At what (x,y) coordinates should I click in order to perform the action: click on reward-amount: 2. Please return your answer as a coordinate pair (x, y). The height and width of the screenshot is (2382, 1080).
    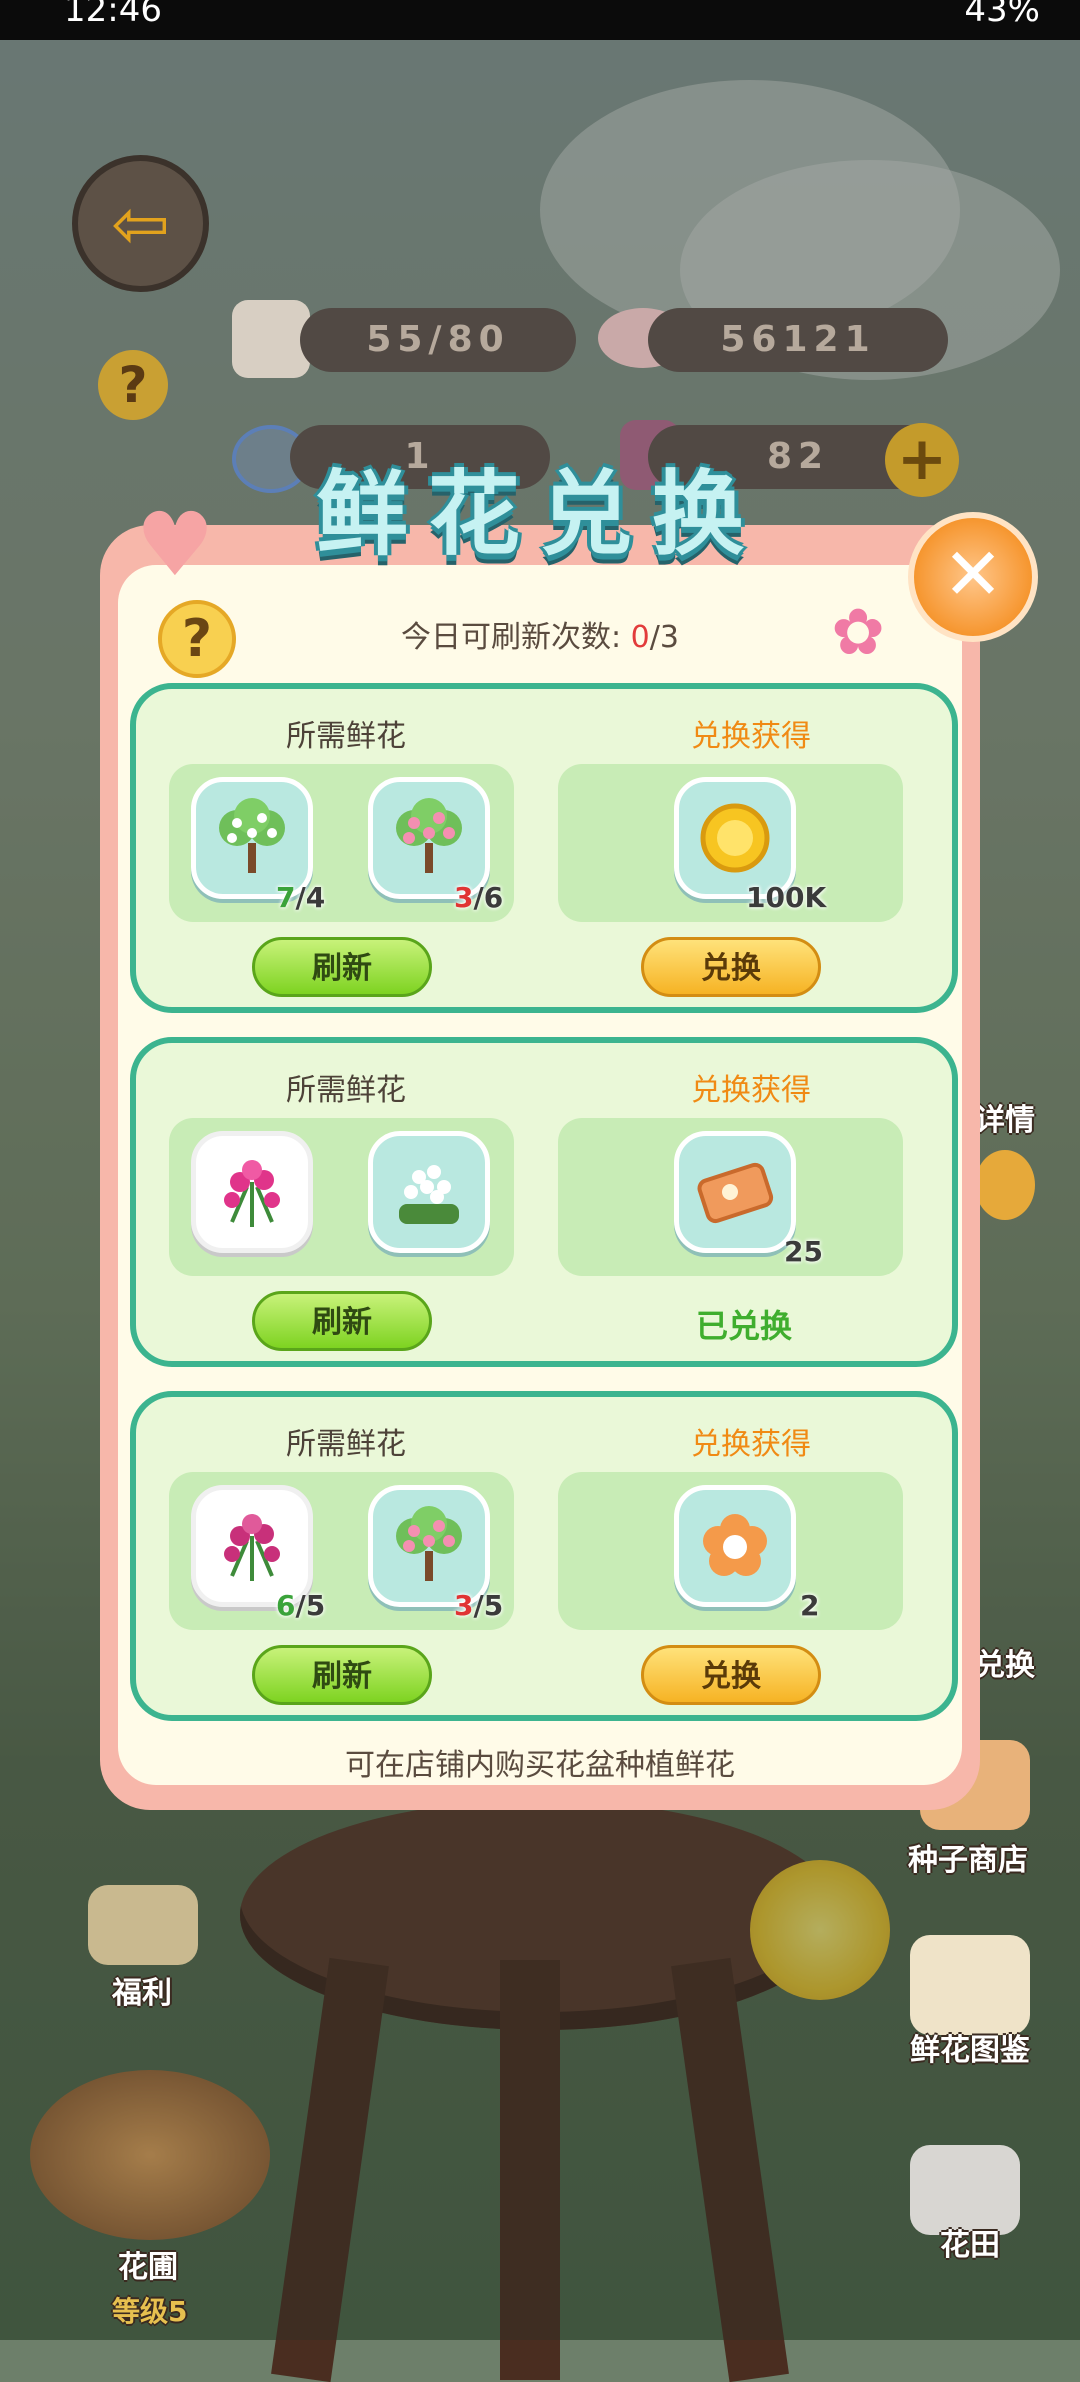
    Looking at the image, I should click on (810, 1605).